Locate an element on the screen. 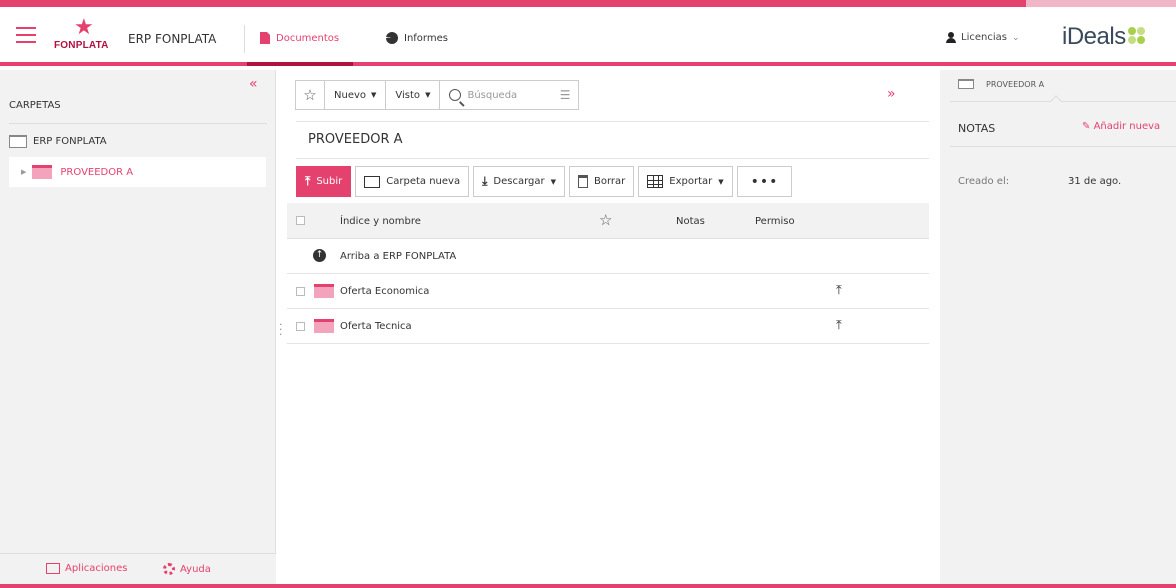  column-header-notas: Notas is located at coordinates (690, 221).